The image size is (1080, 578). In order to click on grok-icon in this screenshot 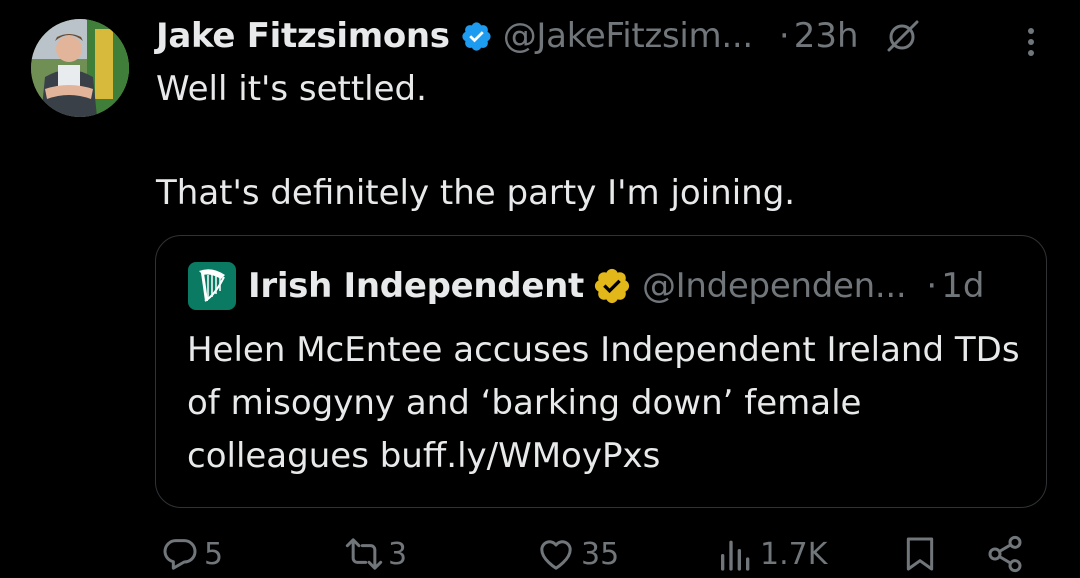, I will do `click(903, 36)`.